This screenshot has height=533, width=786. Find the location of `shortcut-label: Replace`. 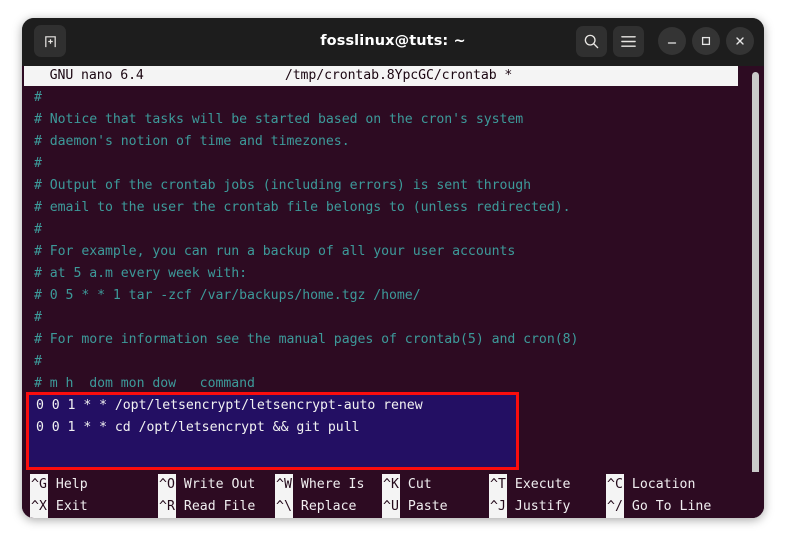

shortcut-label: Replace is located at coordinates (328, 506).